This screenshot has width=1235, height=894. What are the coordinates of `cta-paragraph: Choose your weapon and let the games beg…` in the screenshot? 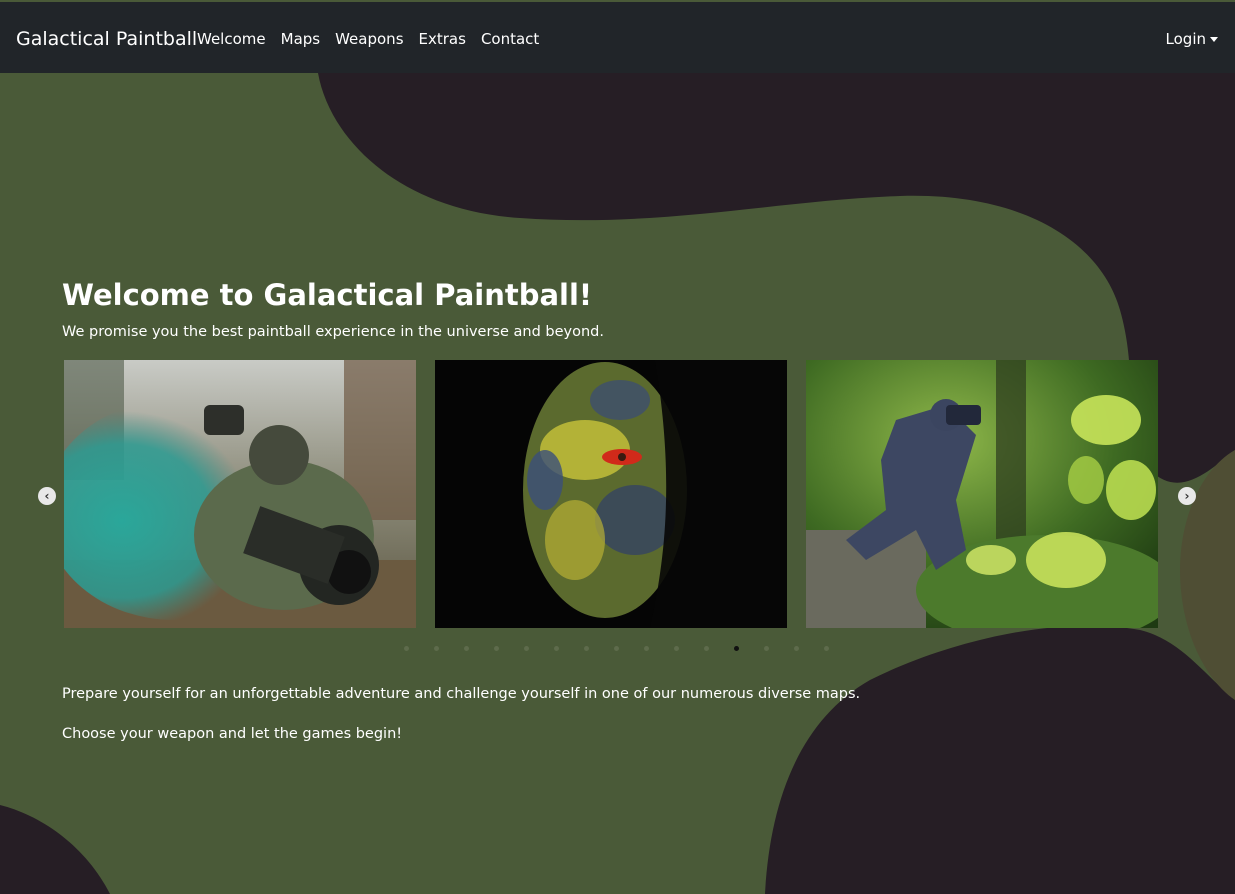 It's located at (232, 734).